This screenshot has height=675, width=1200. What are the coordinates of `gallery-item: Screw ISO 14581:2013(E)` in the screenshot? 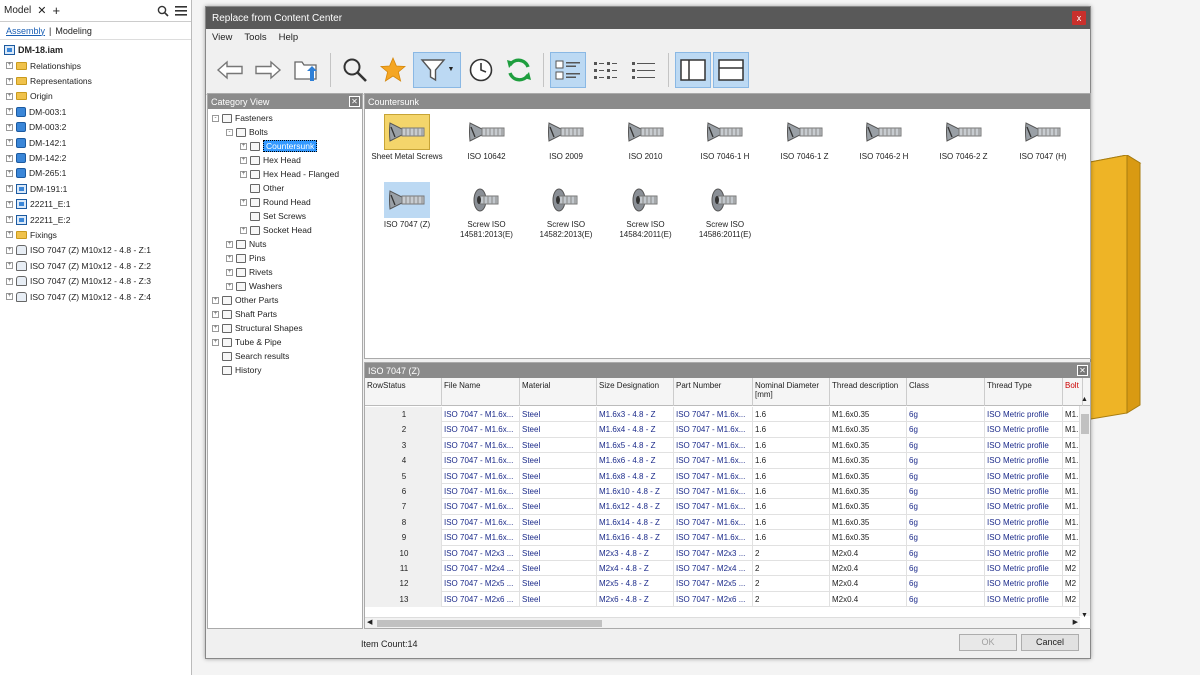 It's located at (487, 213).